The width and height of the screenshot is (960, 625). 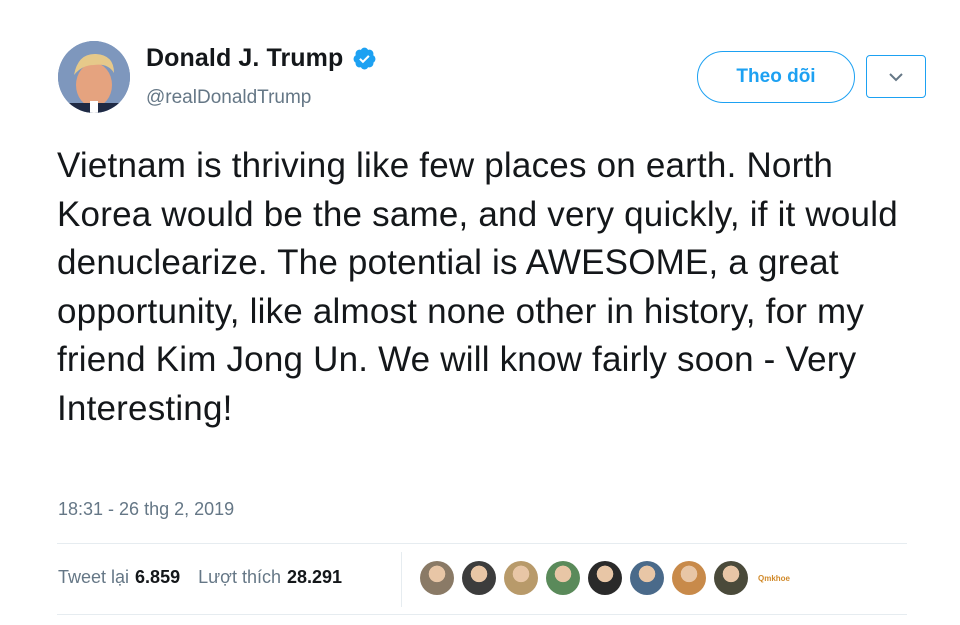 What do you see at coordinates (401, 579) in the screenshot?
I see `divider-vertical` at bounding box center [401, 579].